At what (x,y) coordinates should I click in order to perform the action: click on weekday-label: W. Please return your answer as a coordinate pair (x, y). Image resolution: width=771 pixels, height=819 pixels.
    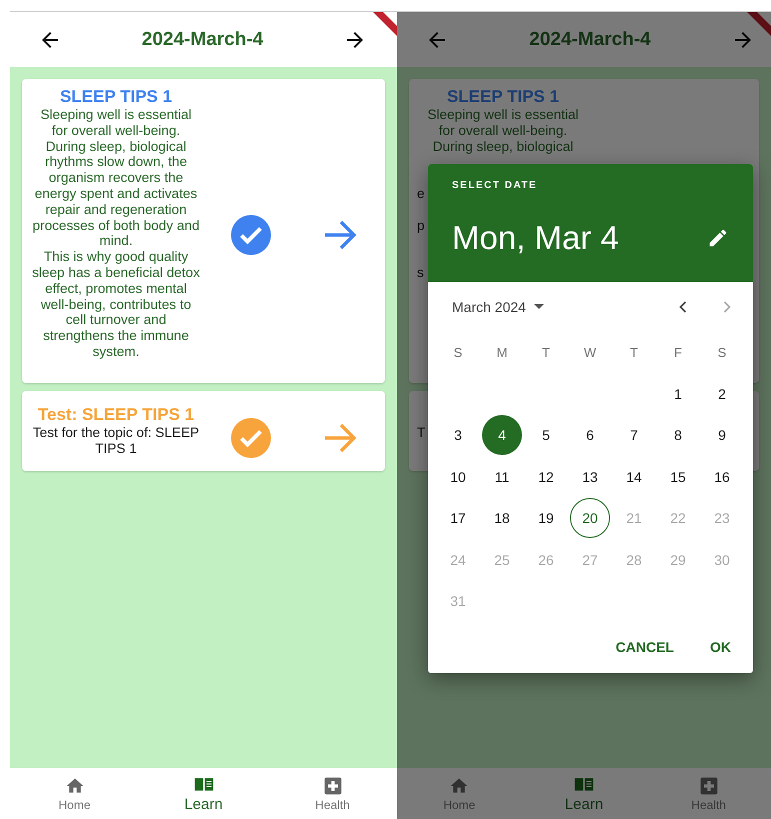
    Looking at the image, I should click on (590, 352).